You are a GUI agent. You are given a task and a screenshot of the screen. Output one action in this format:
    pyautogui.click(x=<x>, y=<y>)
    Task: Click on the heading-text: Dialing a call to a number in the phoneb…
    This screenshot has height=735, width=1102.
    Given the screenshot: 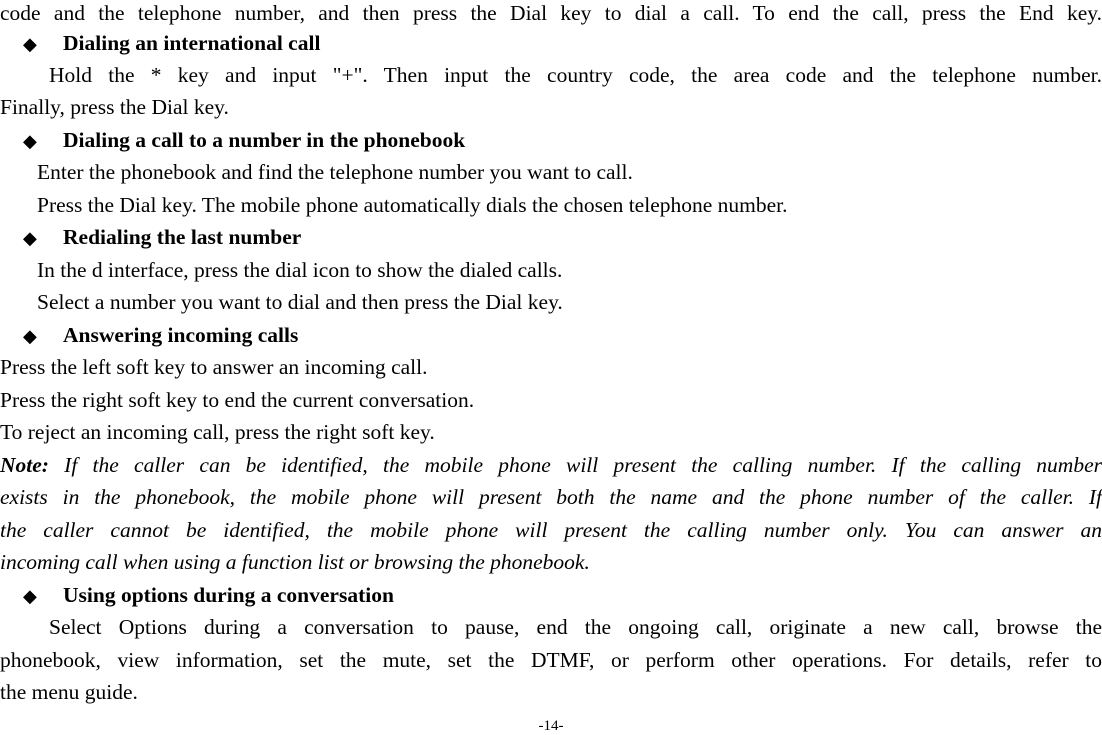 What is the action you would take?
    pyautogui.click(x=264, y=140)
    